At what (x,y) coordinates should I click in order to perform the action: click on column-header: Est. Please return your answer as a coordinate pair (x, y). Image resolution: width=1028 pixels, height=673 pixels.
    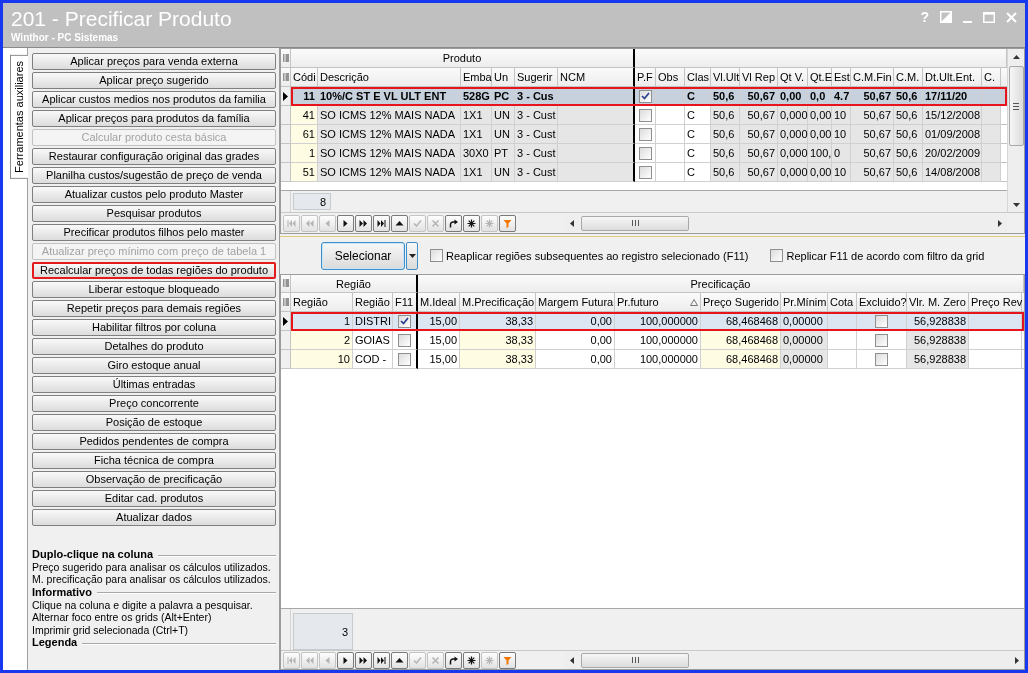
    Looking at the image, I should click on (841, 77).